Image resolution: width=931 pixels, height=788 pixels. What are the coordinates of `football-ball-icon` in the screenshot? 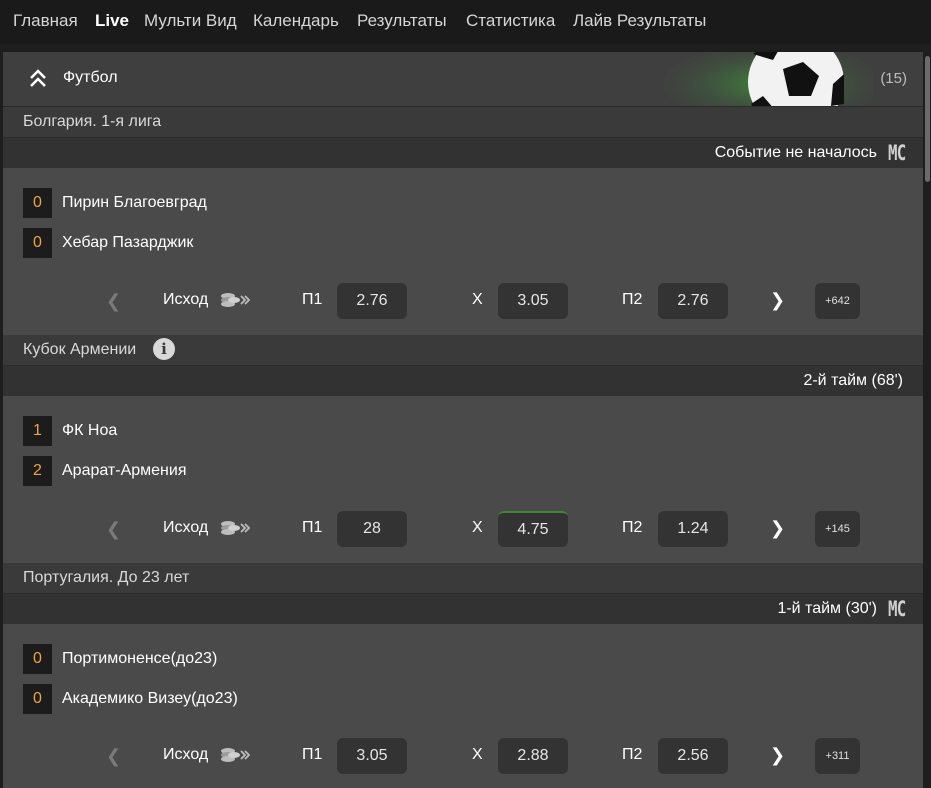 It's located at (768, 79).